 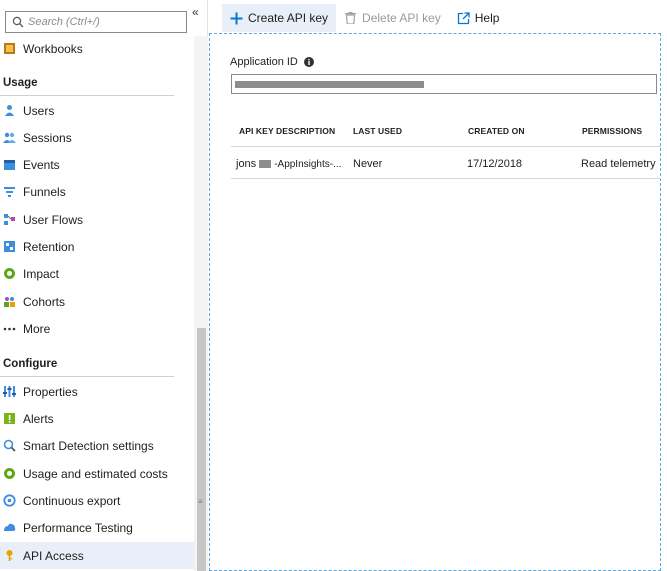 I want to click on column-header-permissions: PERMISSIONS, so click(x=612, y=131).